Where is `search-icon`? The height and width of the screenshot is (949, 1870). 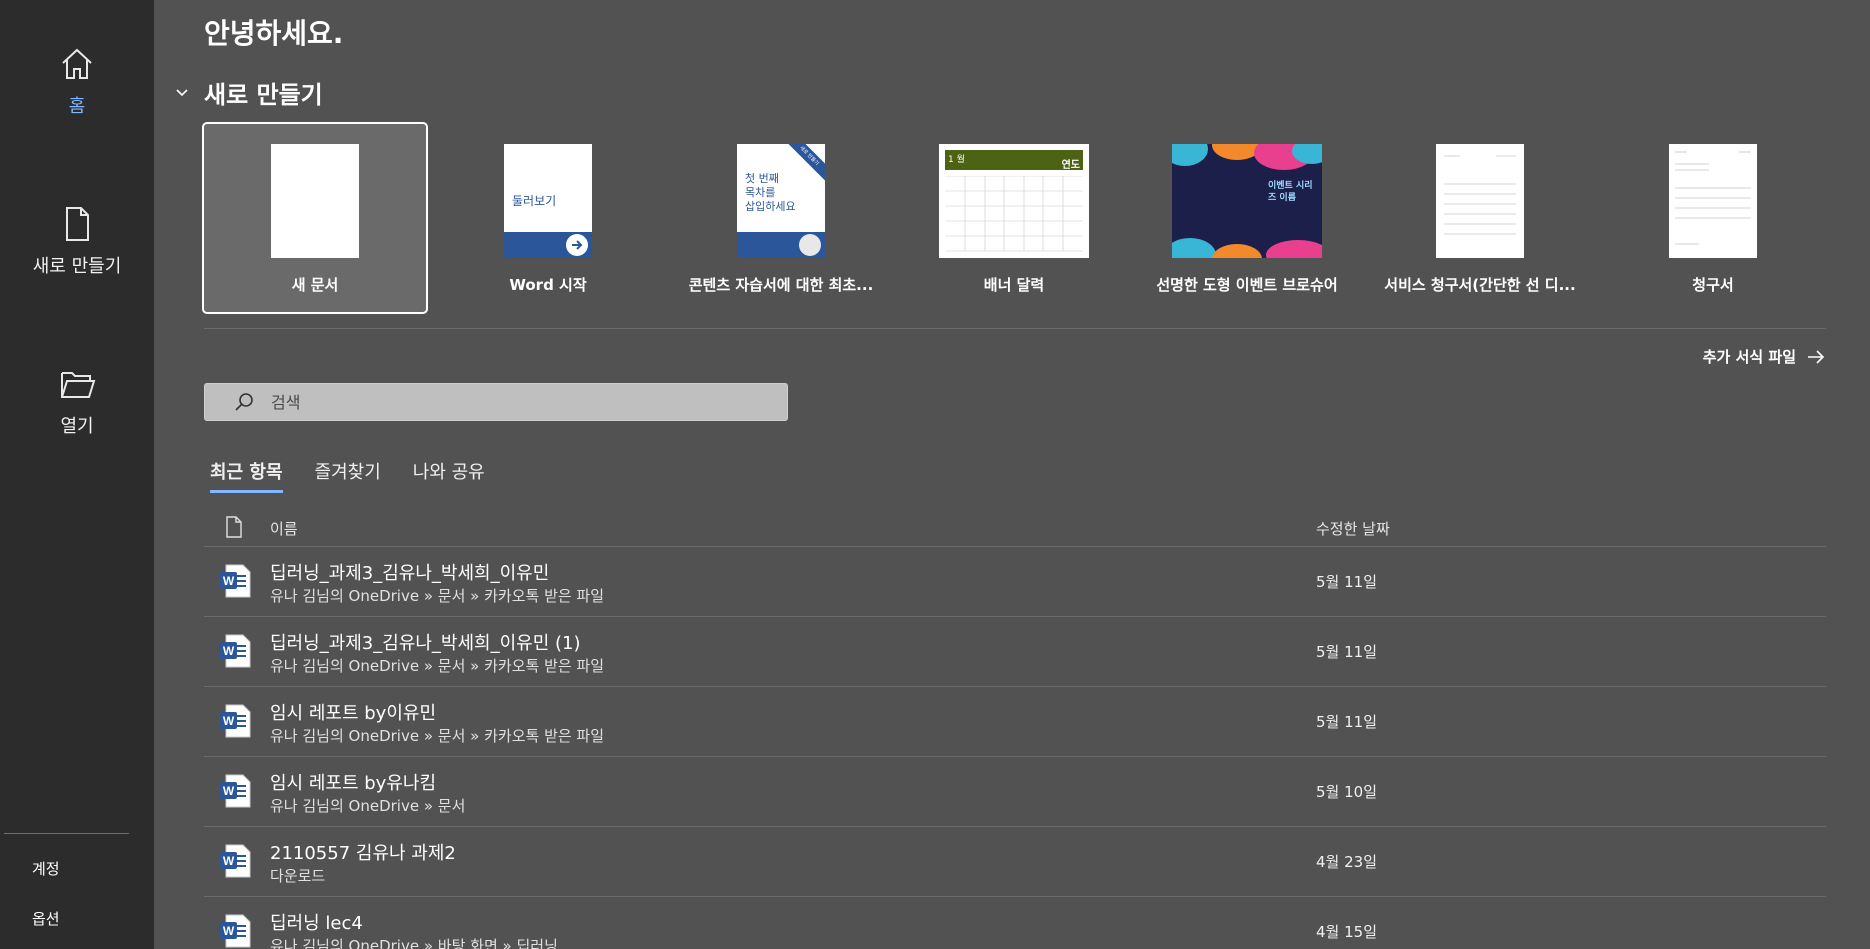 search-icon is located at coordinates (244, 402).